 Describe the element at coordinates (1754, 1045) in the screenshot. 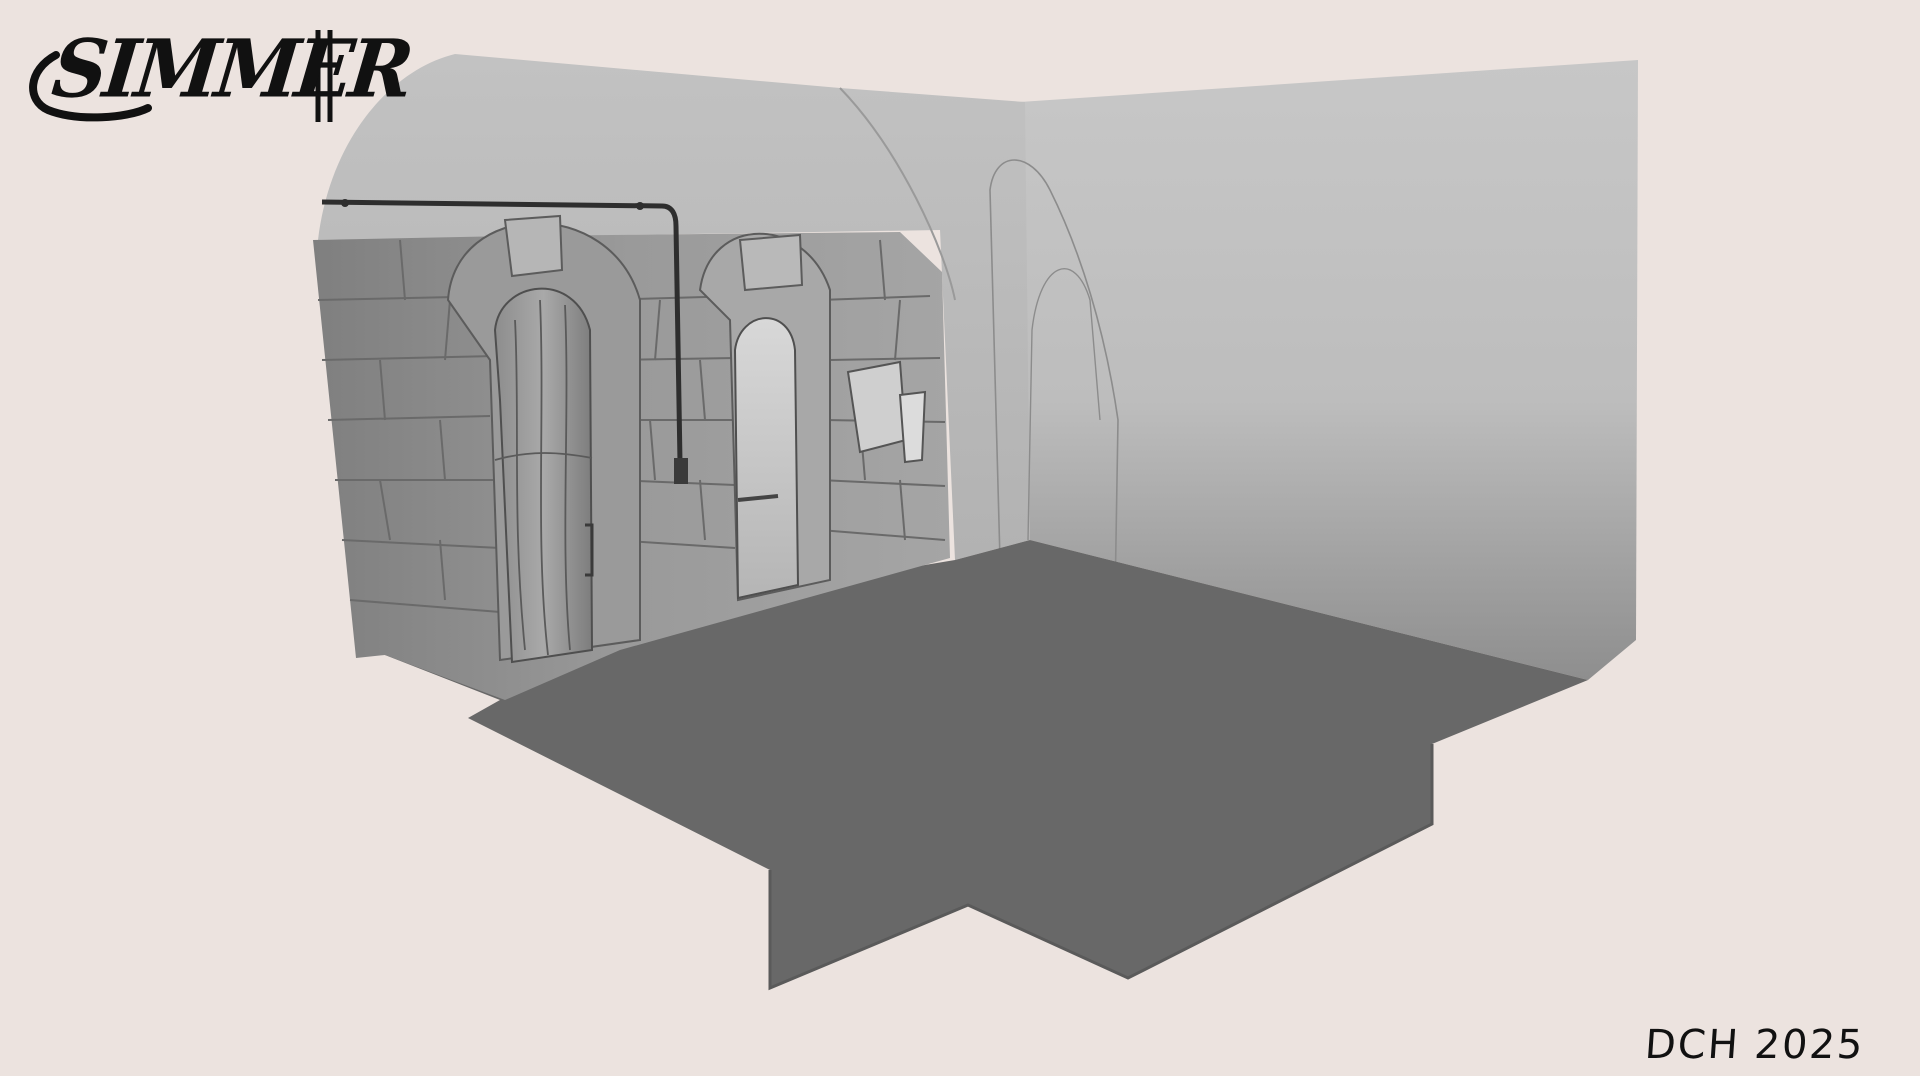

I see `artist-signature: DCH 2025` at that location.